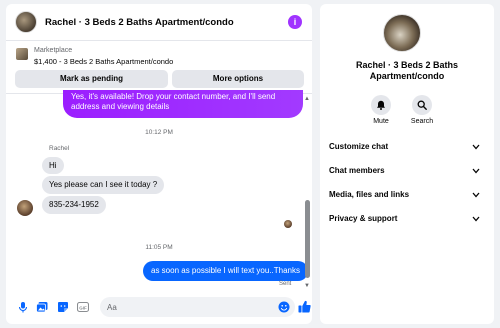 The width and height of the screenshot is (500, 328). What do you see at coordinates (407, 70) in the screenshot?
I see `info-title: Rachel · 3 Beds 2 Baths Apartment/condo` at bounding box center [407, 70].